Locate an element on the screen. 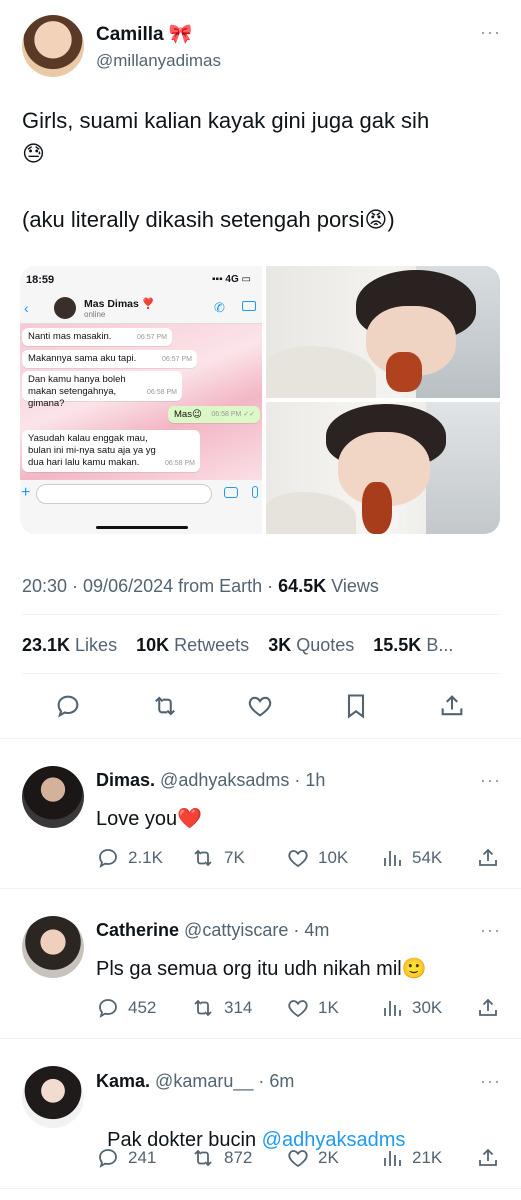 This screenshot has width=521, height=1200. bookmark-icon is located at coordinates (356, 706).